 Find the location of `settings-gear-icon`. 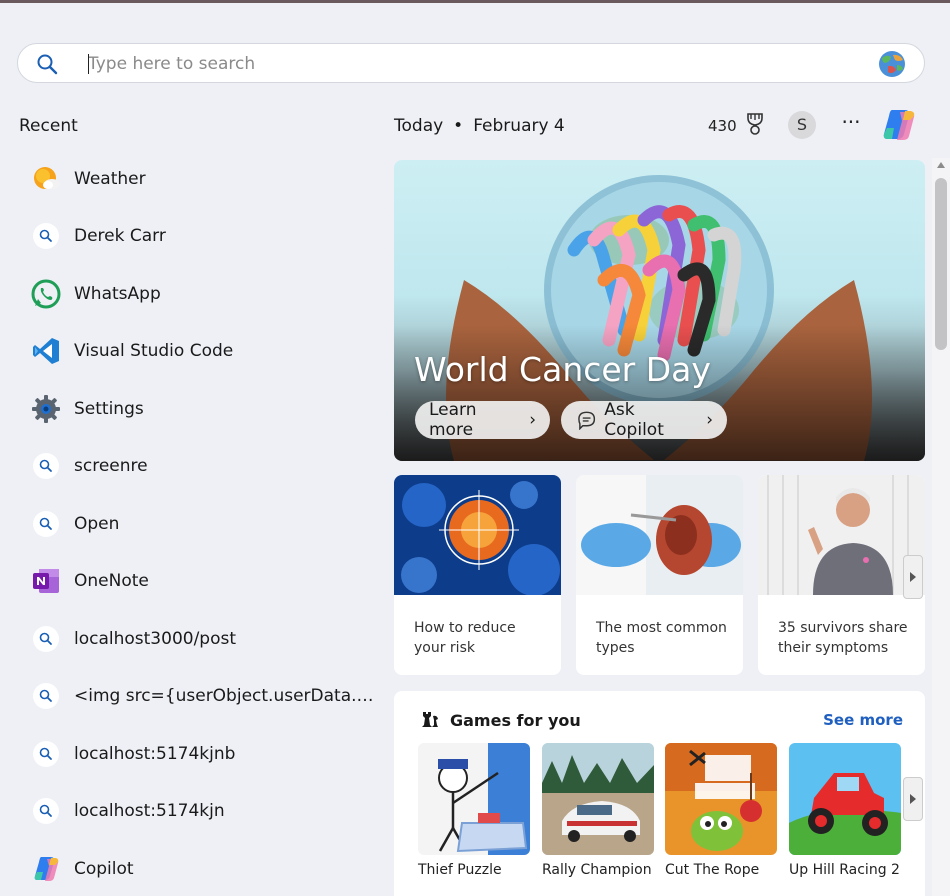

settings-gear-icon is located at coordinates (46, 409).